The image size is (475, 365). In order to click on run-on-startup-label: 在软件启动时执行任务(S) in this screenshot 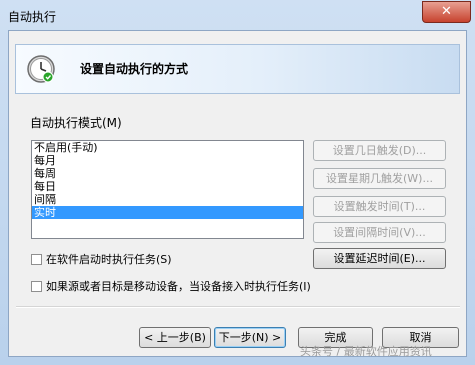, I will do `click(109, 259)`.